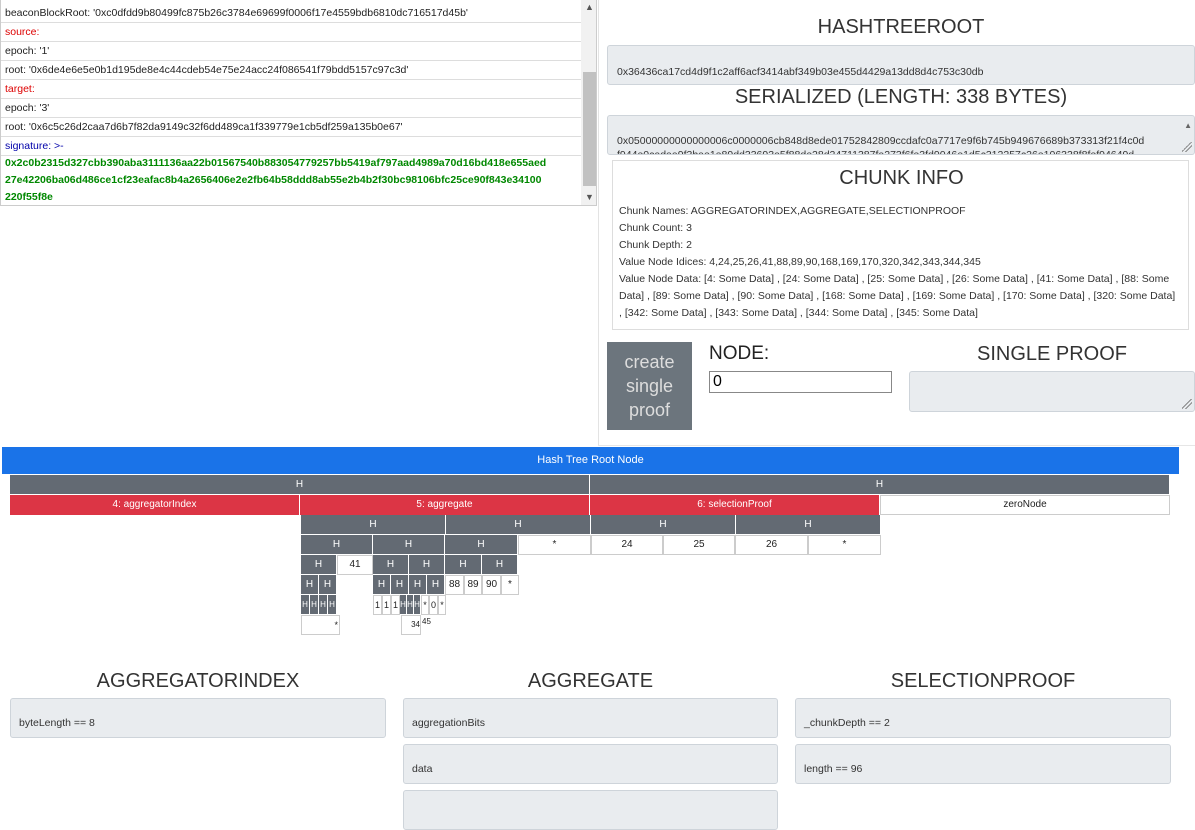 The width and height of the screenshot is (1195, 830). I want to click on tree-field-aggregatorindex: 4: aggregatorIndex, so click(155, 505).